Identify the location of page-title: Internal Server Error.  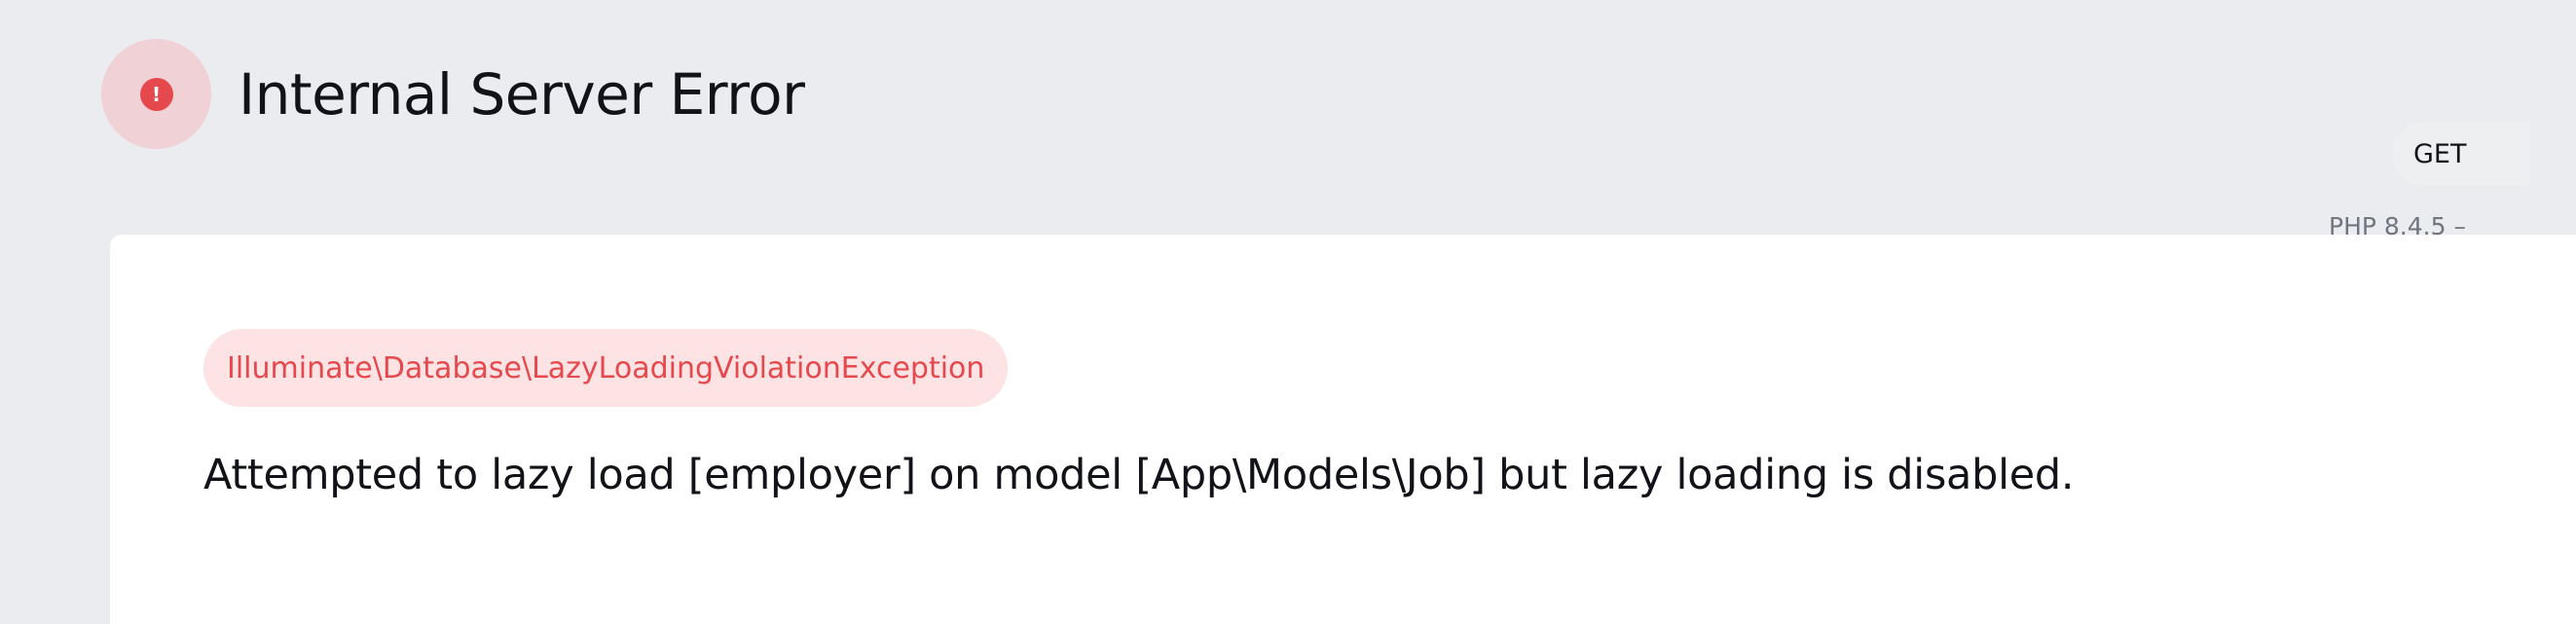
(522, 94).